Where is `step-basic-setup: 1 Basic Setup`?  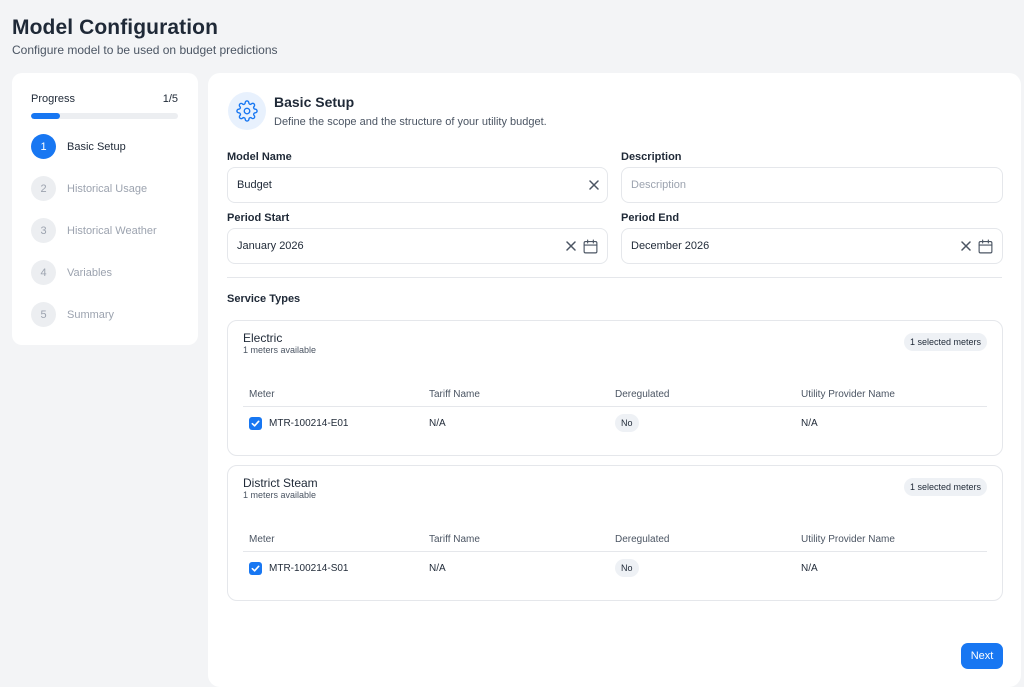 step-basic-setup: 1 Basic Setup is located at coordinates (104, 146).